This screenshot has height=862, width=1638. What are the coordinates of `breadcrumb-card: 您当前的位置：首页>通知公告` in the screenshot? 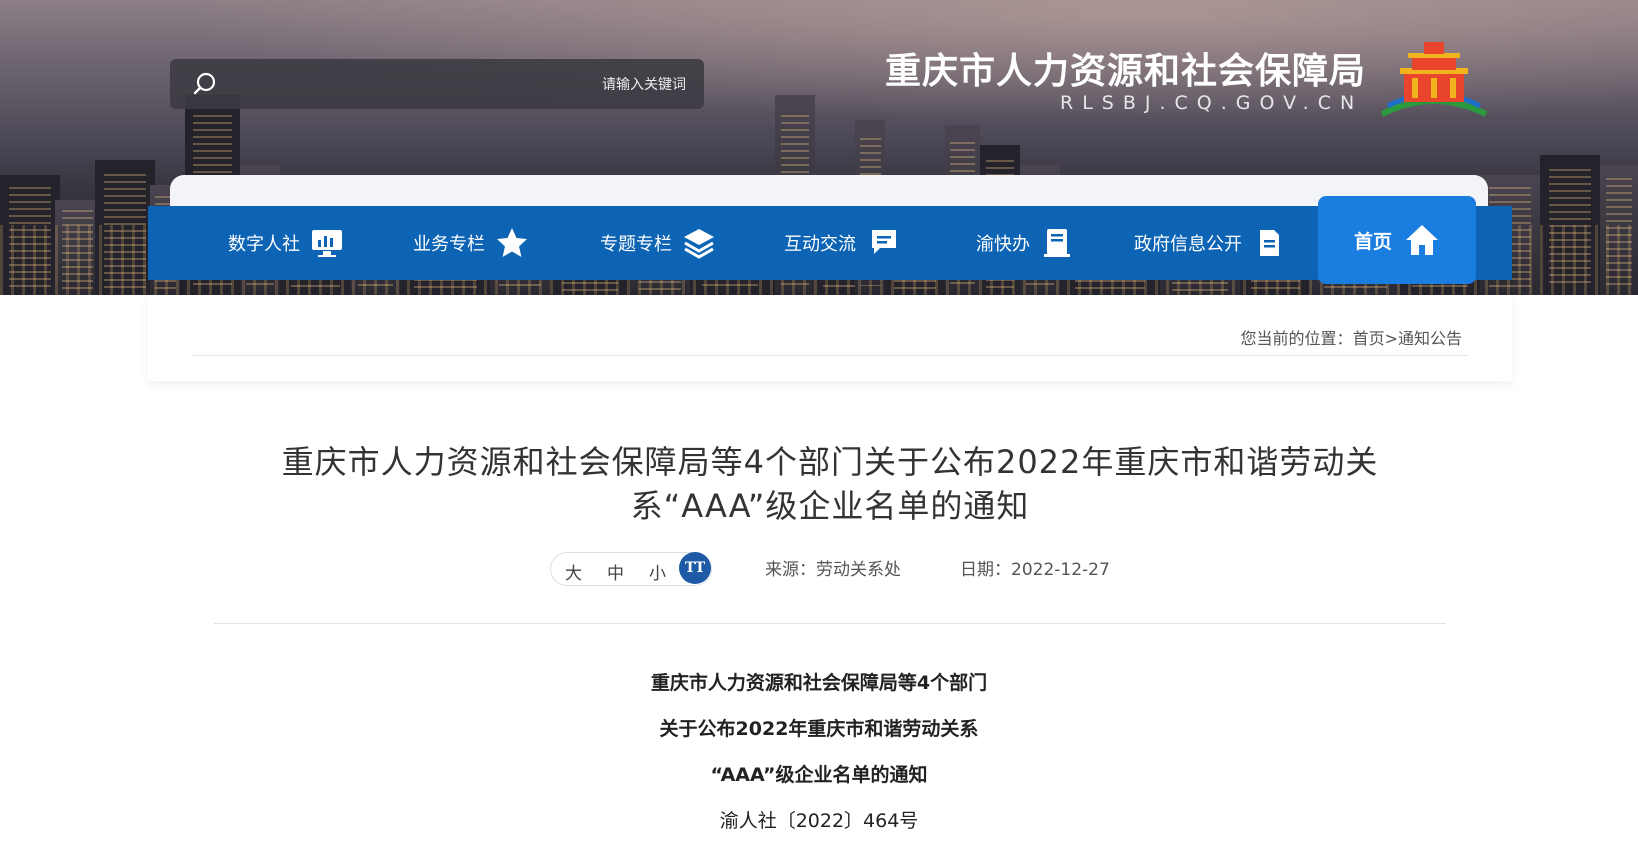 It's located at (830, 338).